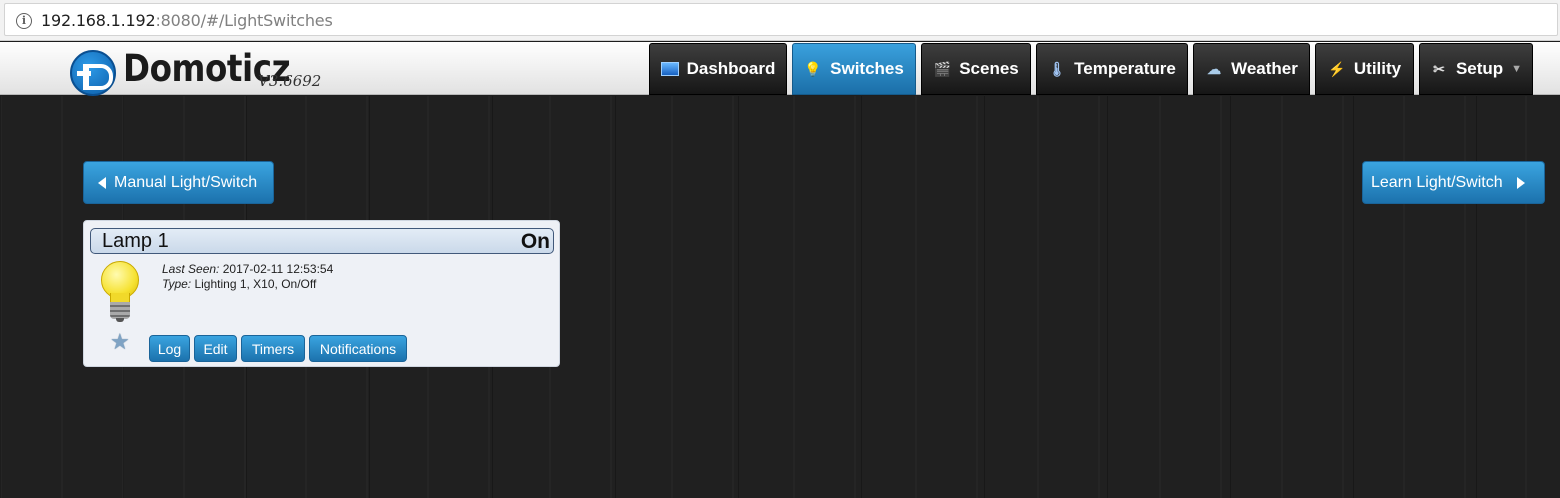  I want to click on thermometer-icon: 🌡, so click(1057, 69).